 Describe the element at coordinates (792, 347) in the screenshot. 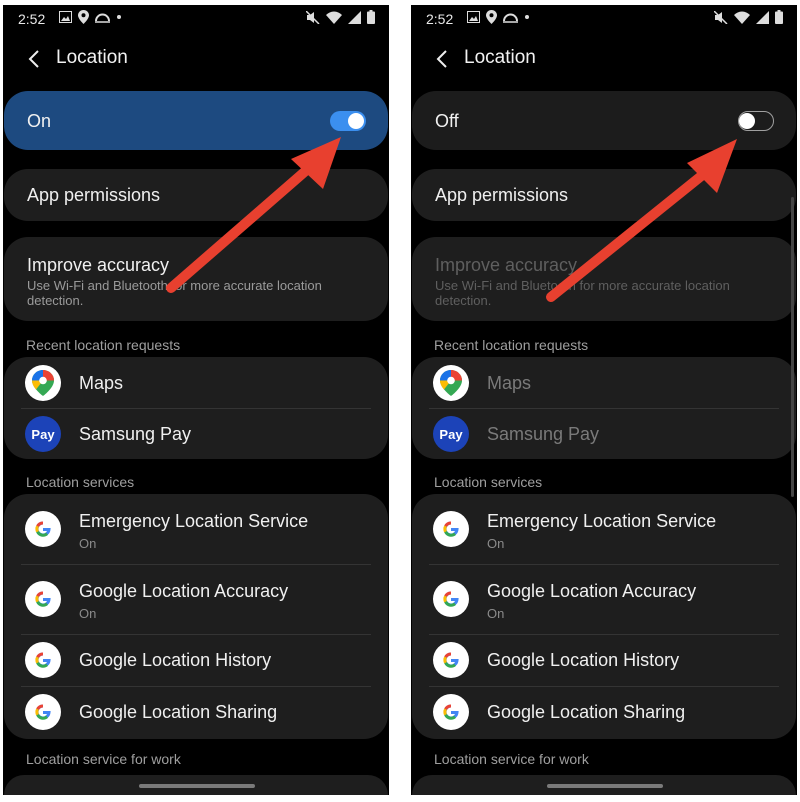

I see `scrollbar` at that location.